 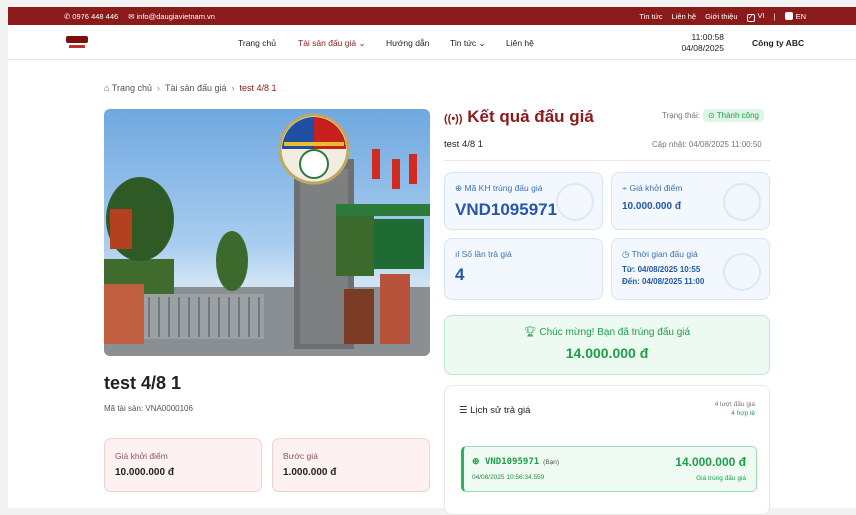 What do you see at coordinates (750, 17) in the screenshot?
I see `checkbox-checked-icon: ✓` at bounding box center [750, 17].